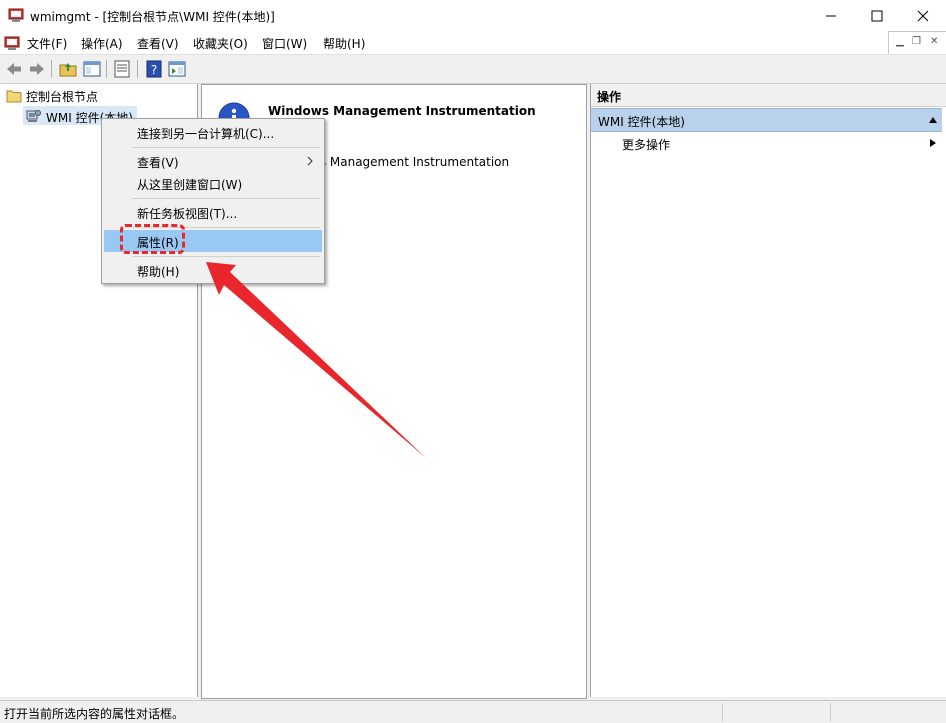 The width and height of the screenshot is (946, 723). I want to click on center-heading: Windows Management Instrumentation, so click(402, 111).